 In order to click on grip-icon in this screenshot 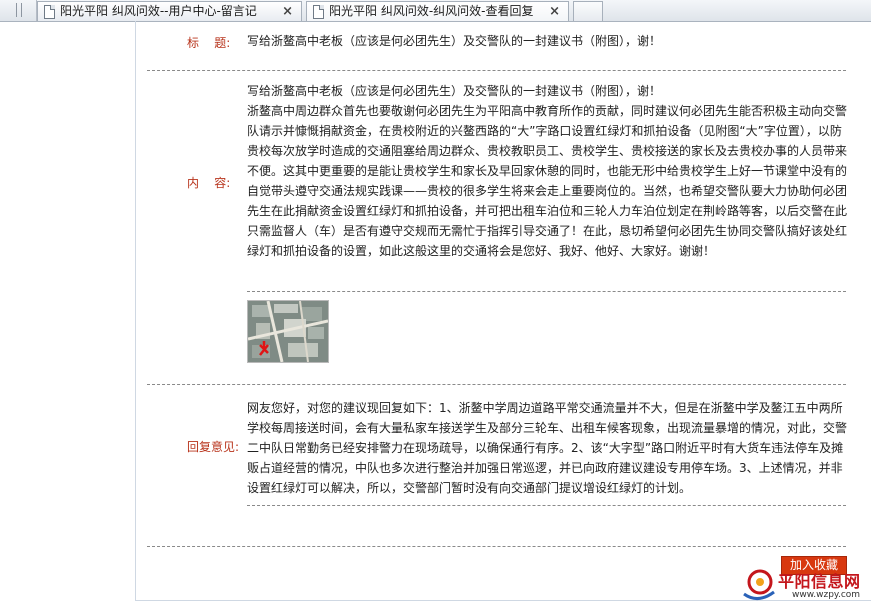, I will do `click(19, 10)`.